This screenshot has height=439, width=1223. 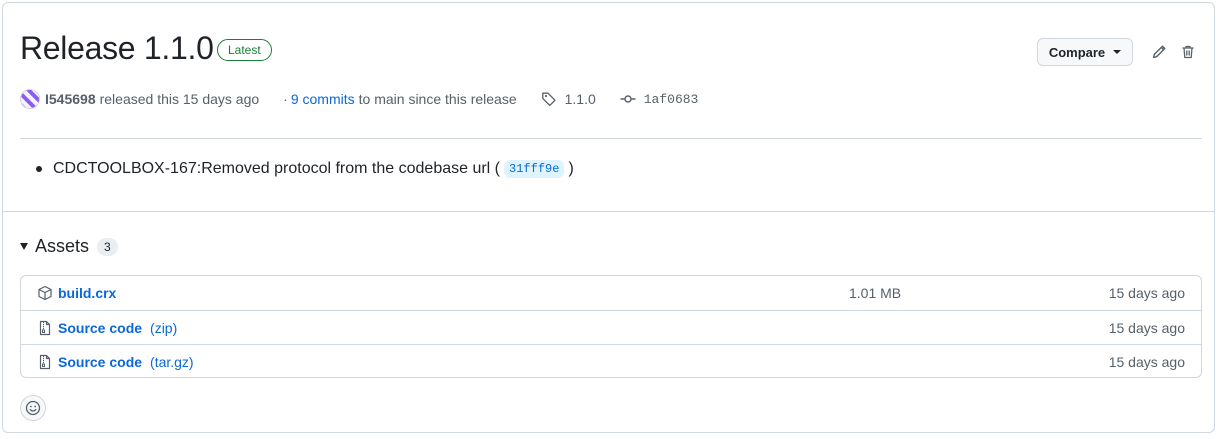 I want to click on asset-name: Source code (zip), so click(x=117, y=328).